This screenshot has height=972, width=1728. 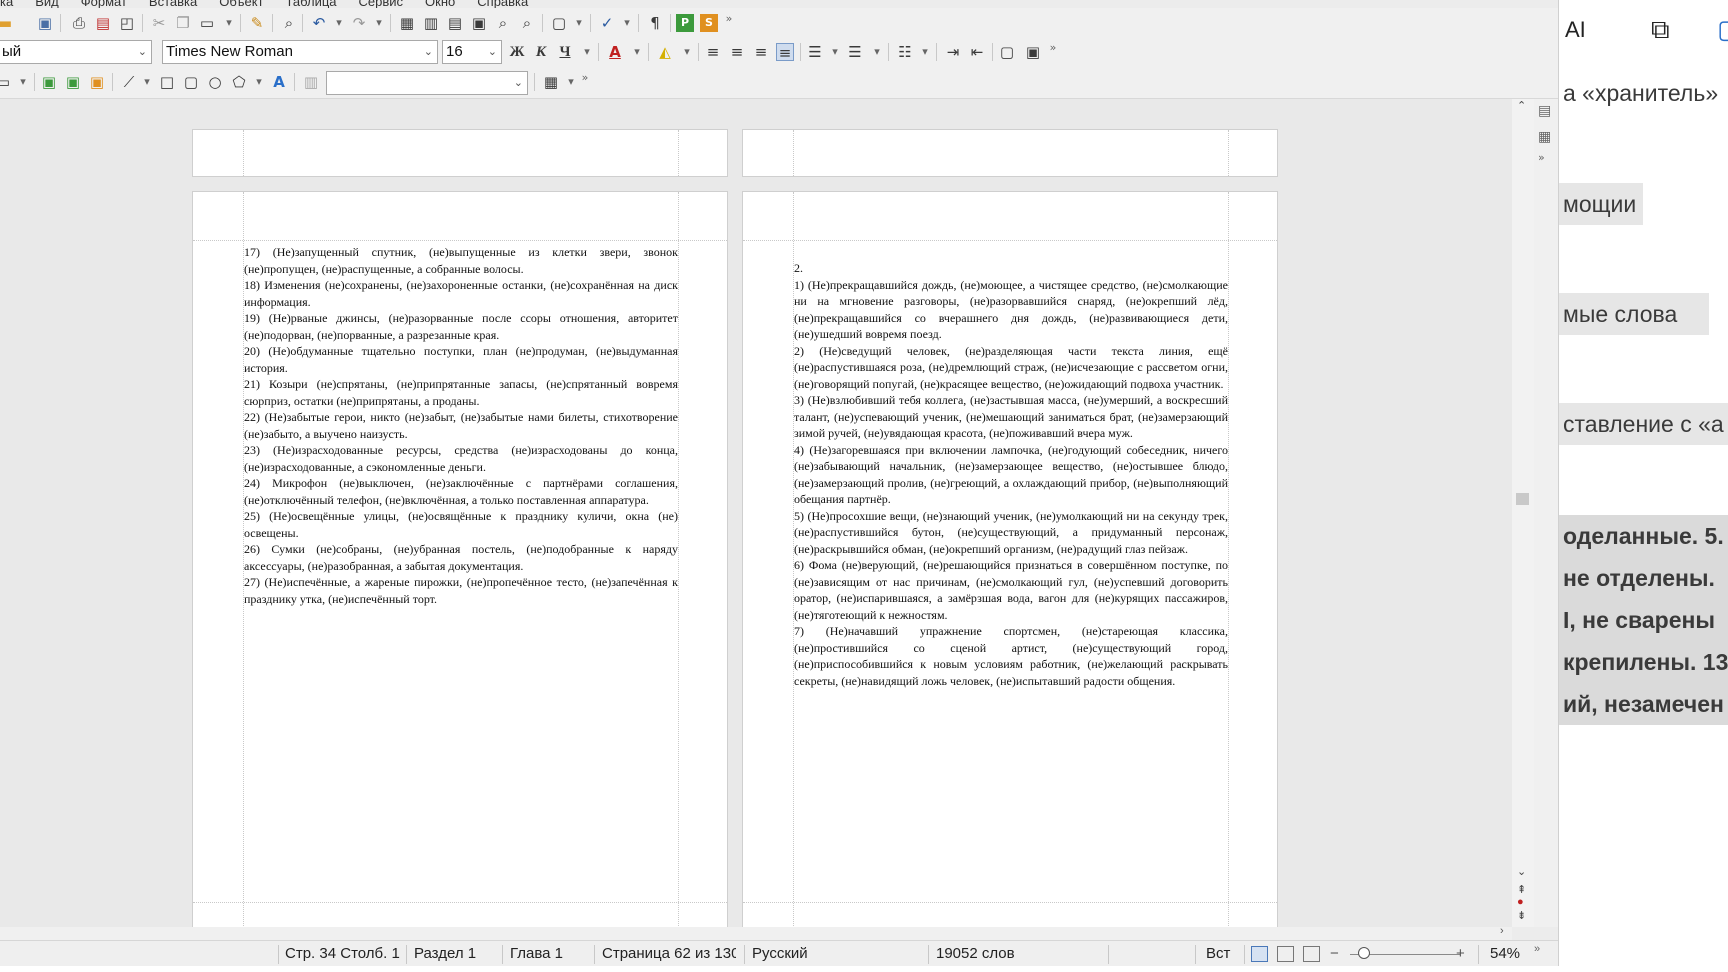 What do you see at coordinates (1722, 30) in the screenshot?
I see `app-icon: ▢` at bounding box center [1722, 30].